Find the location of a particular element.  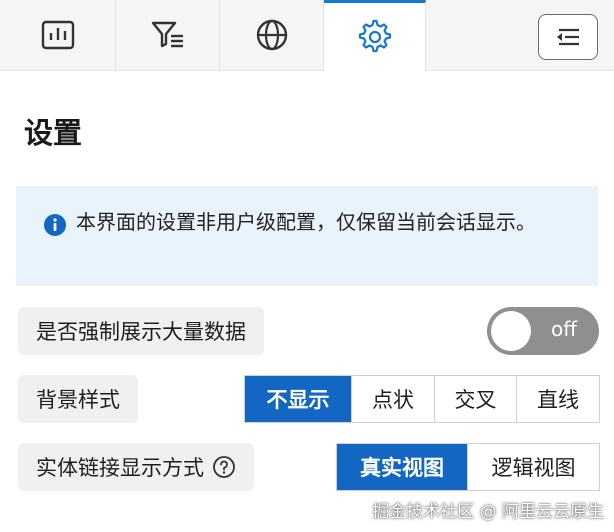

tab-bar is located at coordinates (307, 35).